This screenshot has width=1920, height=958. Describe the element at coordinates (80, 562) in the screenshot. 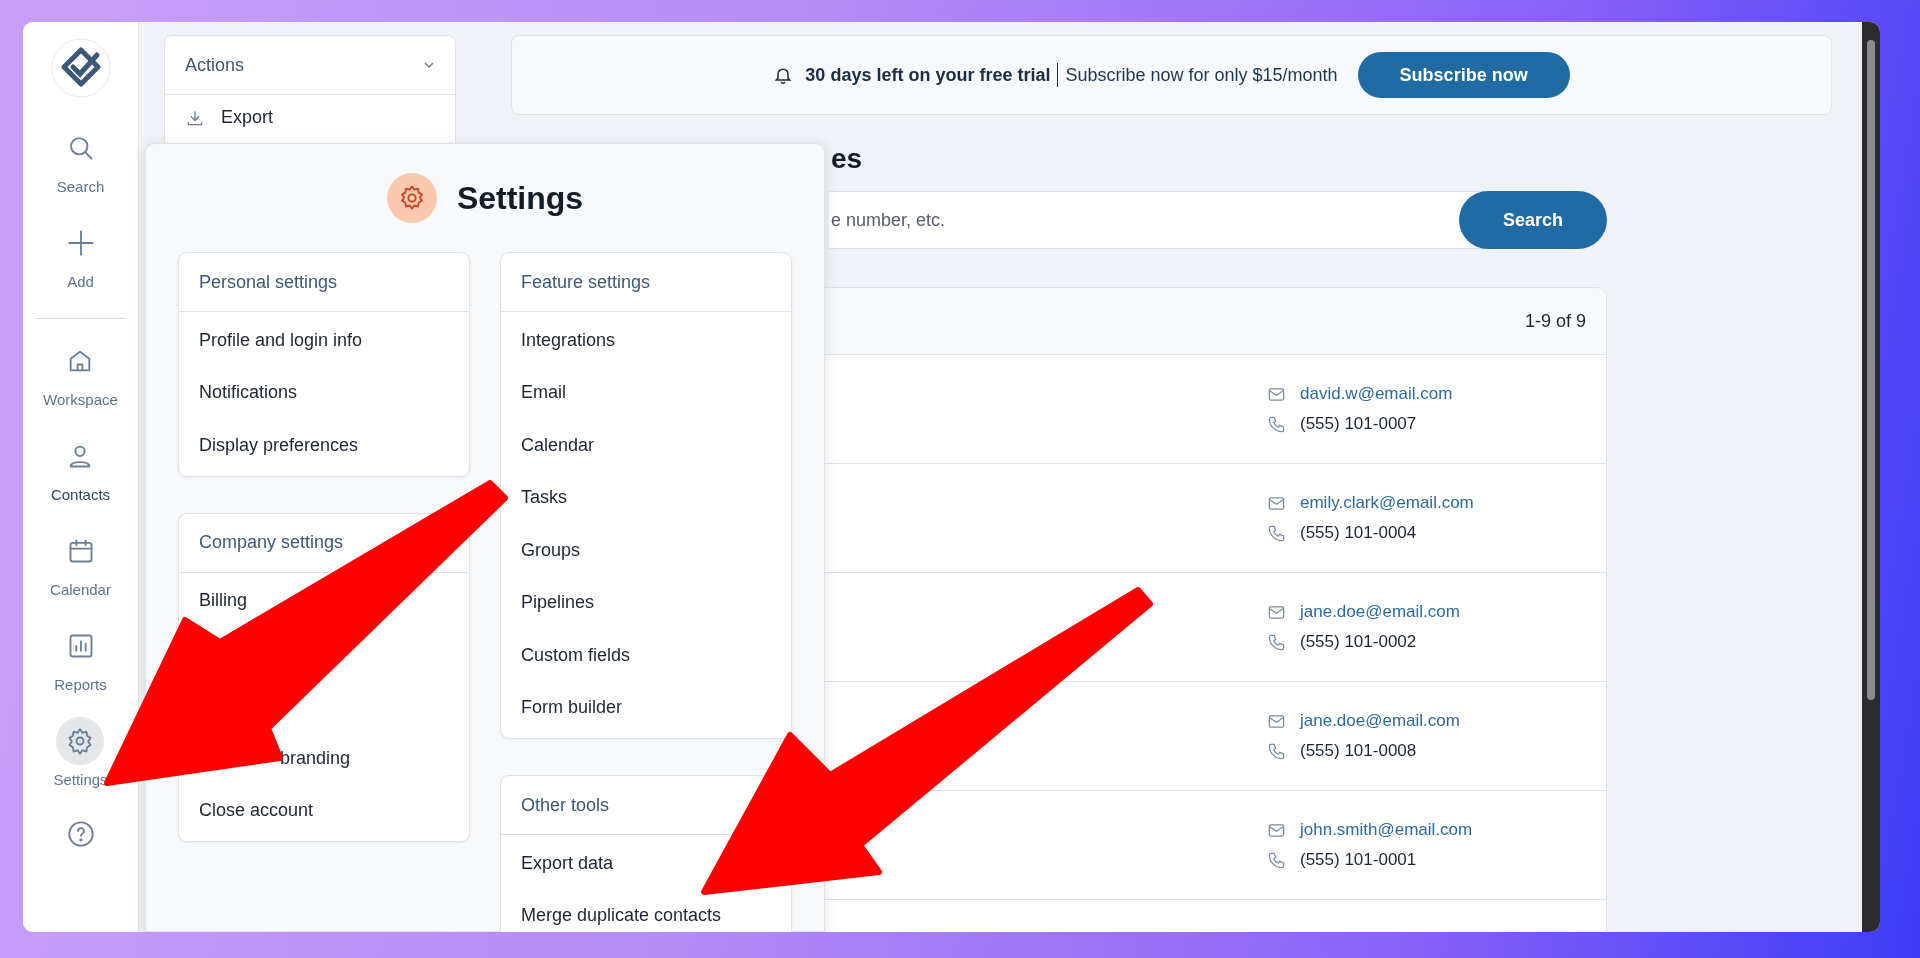

I see `nav-item: Calendar` at that location.